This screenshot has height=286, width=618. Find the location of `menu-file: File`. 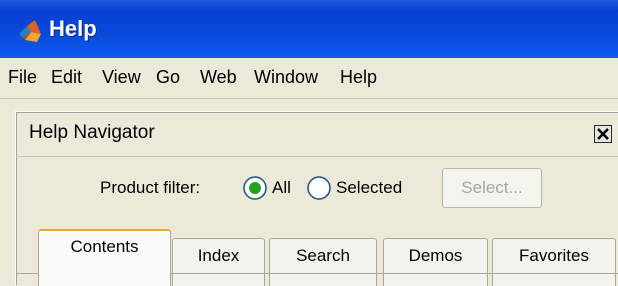

menu-file: File is located at coordinates (22, 77).